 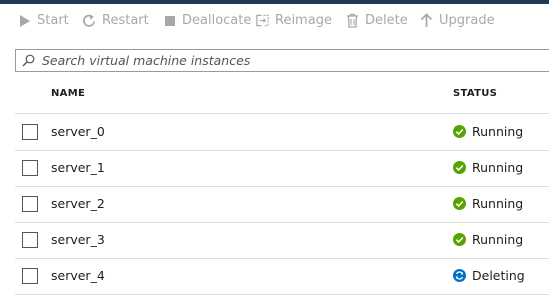 I want to click on status-cell: Deleting, so click(x=489, y=275).